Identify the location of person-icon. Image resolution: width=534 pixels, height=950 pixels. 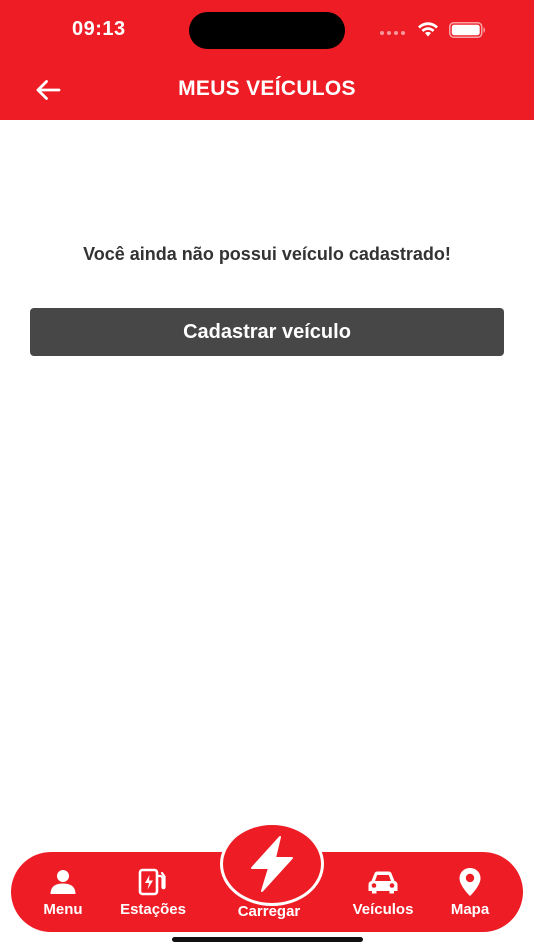
(63, 882).